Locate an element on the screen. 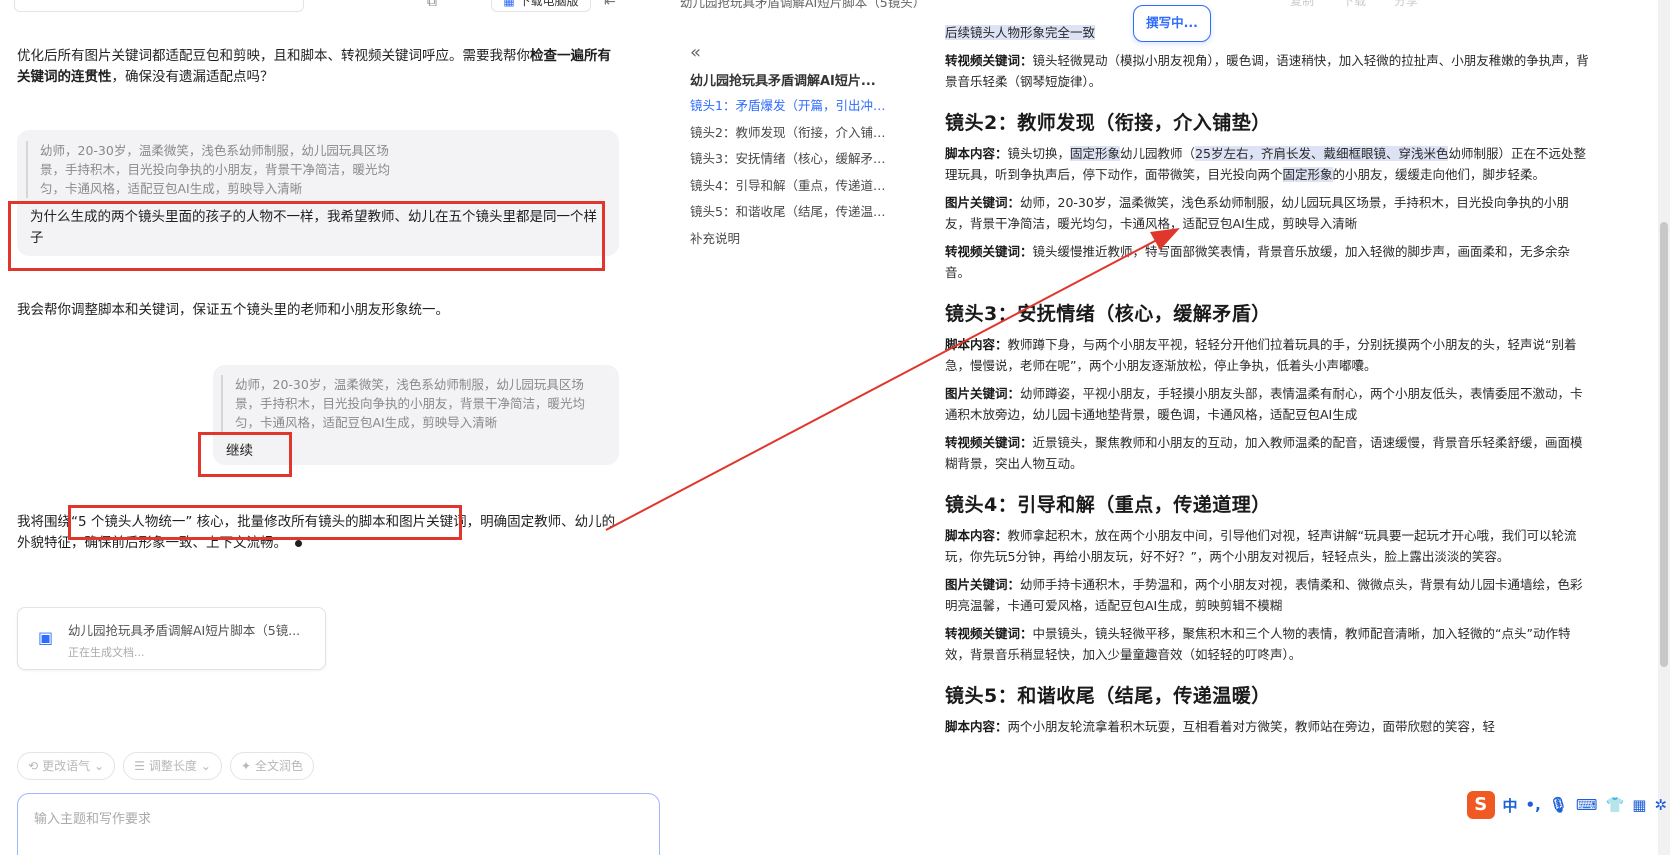  scrollbar is located at coordinates (1664, 427).